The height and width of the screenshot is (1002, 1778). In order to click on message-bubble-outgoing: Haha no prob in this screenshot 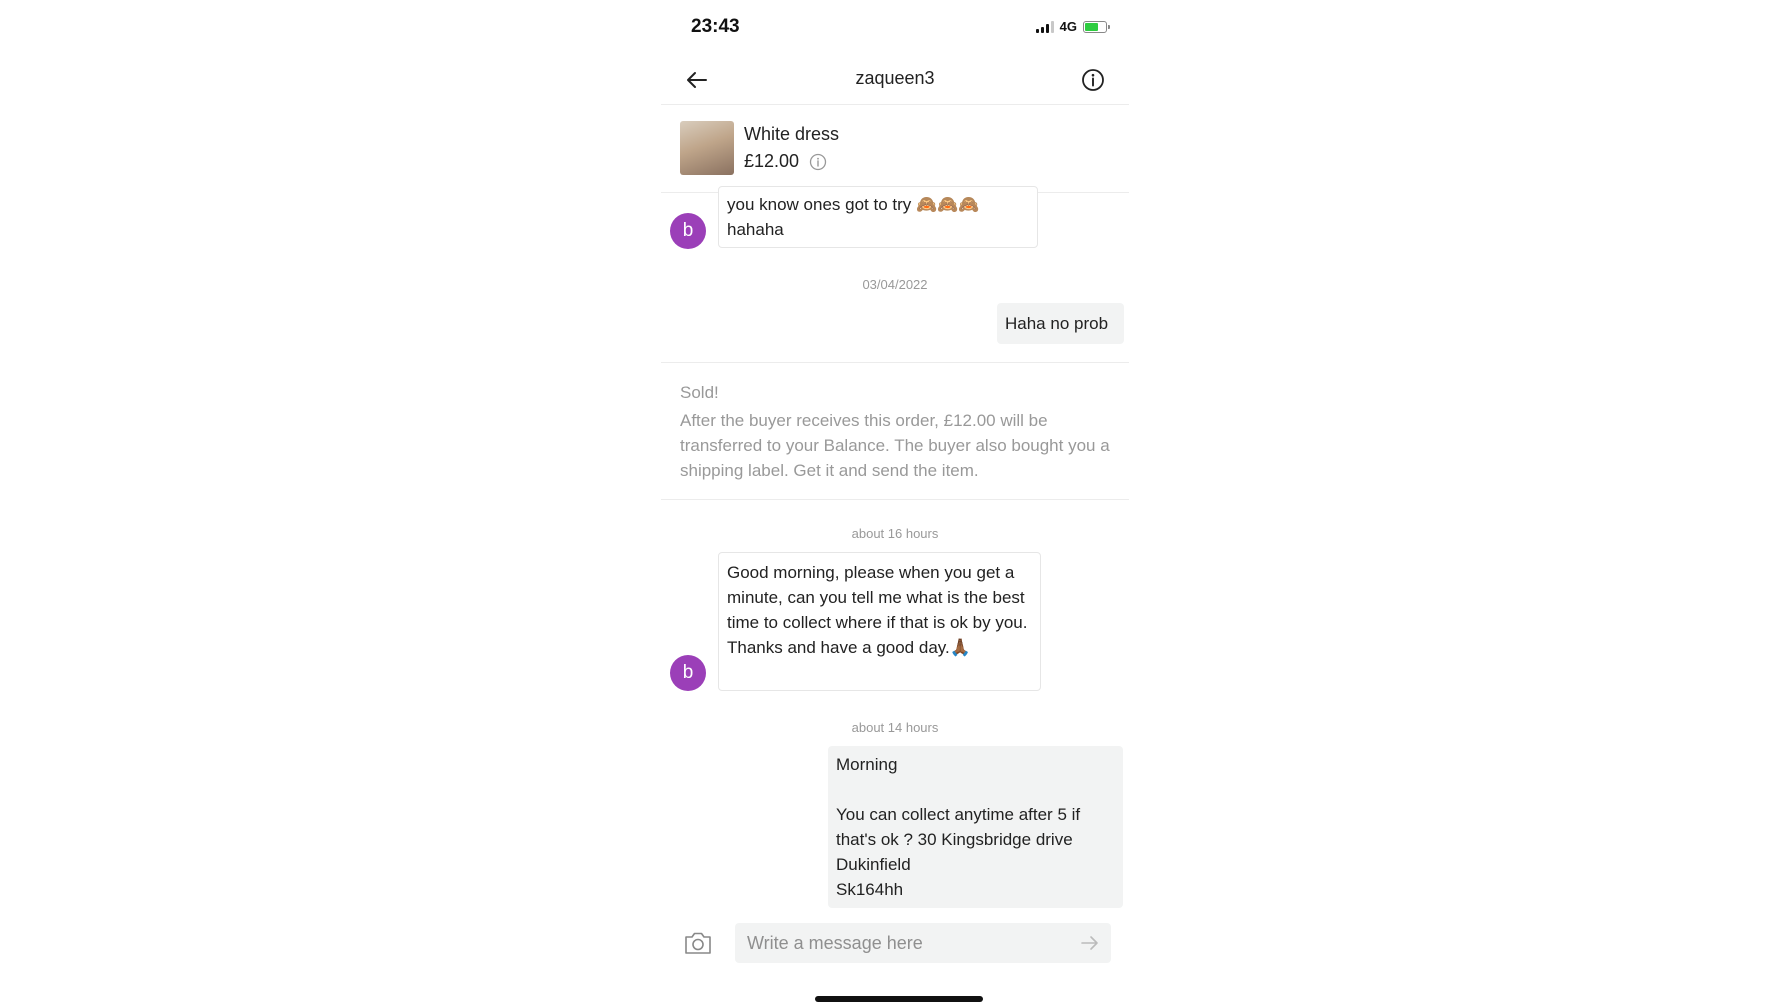, I will do `click(1060, 323)`.